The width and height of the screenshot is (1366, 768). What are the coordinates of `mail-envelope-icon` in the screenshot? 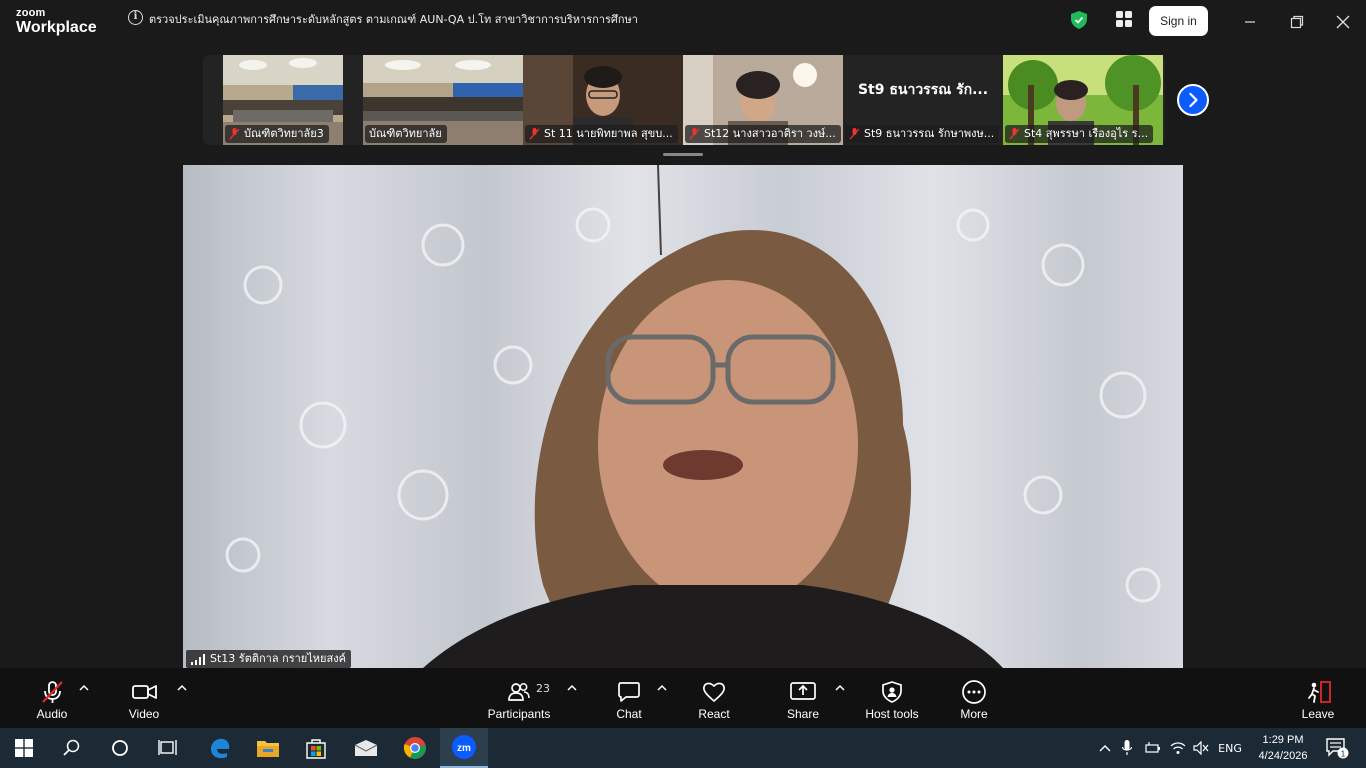 It's located at (366, 748).